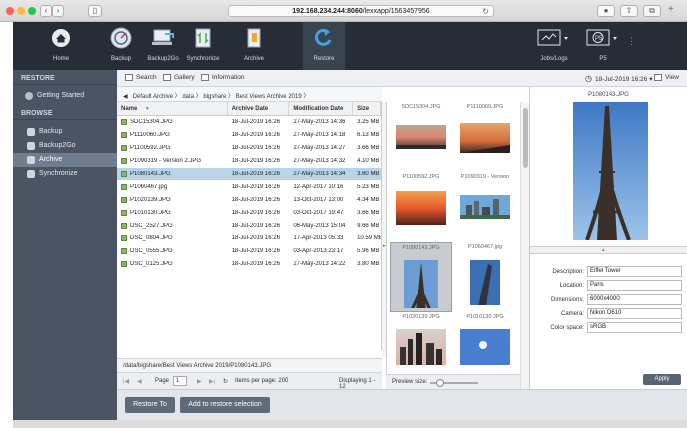 The image size is (687, 428). Describe the element at coordinates (139, 381) in the screenshot. I see `prev-page-icon: ◀` at that location.